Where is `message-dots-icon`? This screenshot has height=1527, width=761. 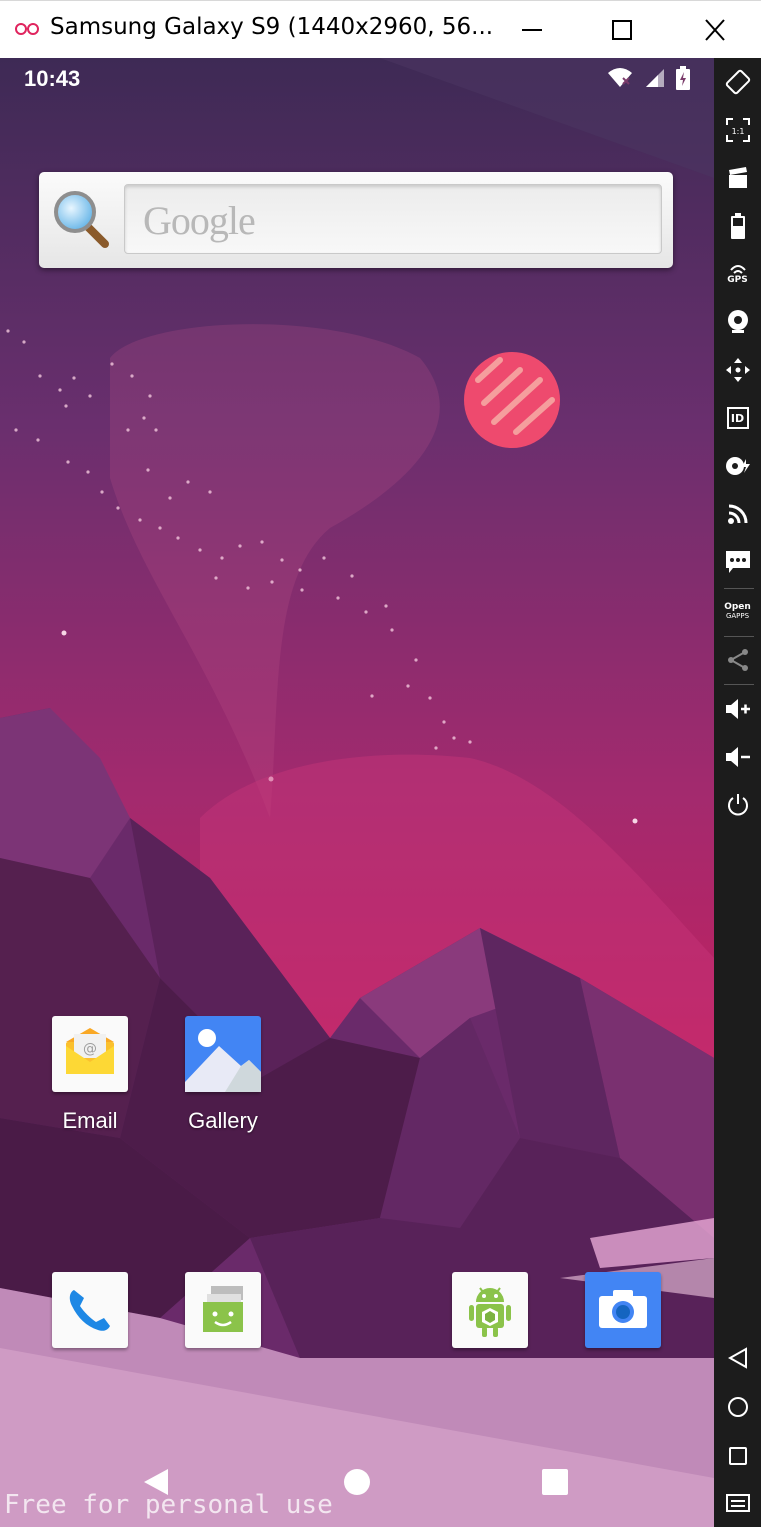 message-dots-icon is located at coordinates (737, 562).